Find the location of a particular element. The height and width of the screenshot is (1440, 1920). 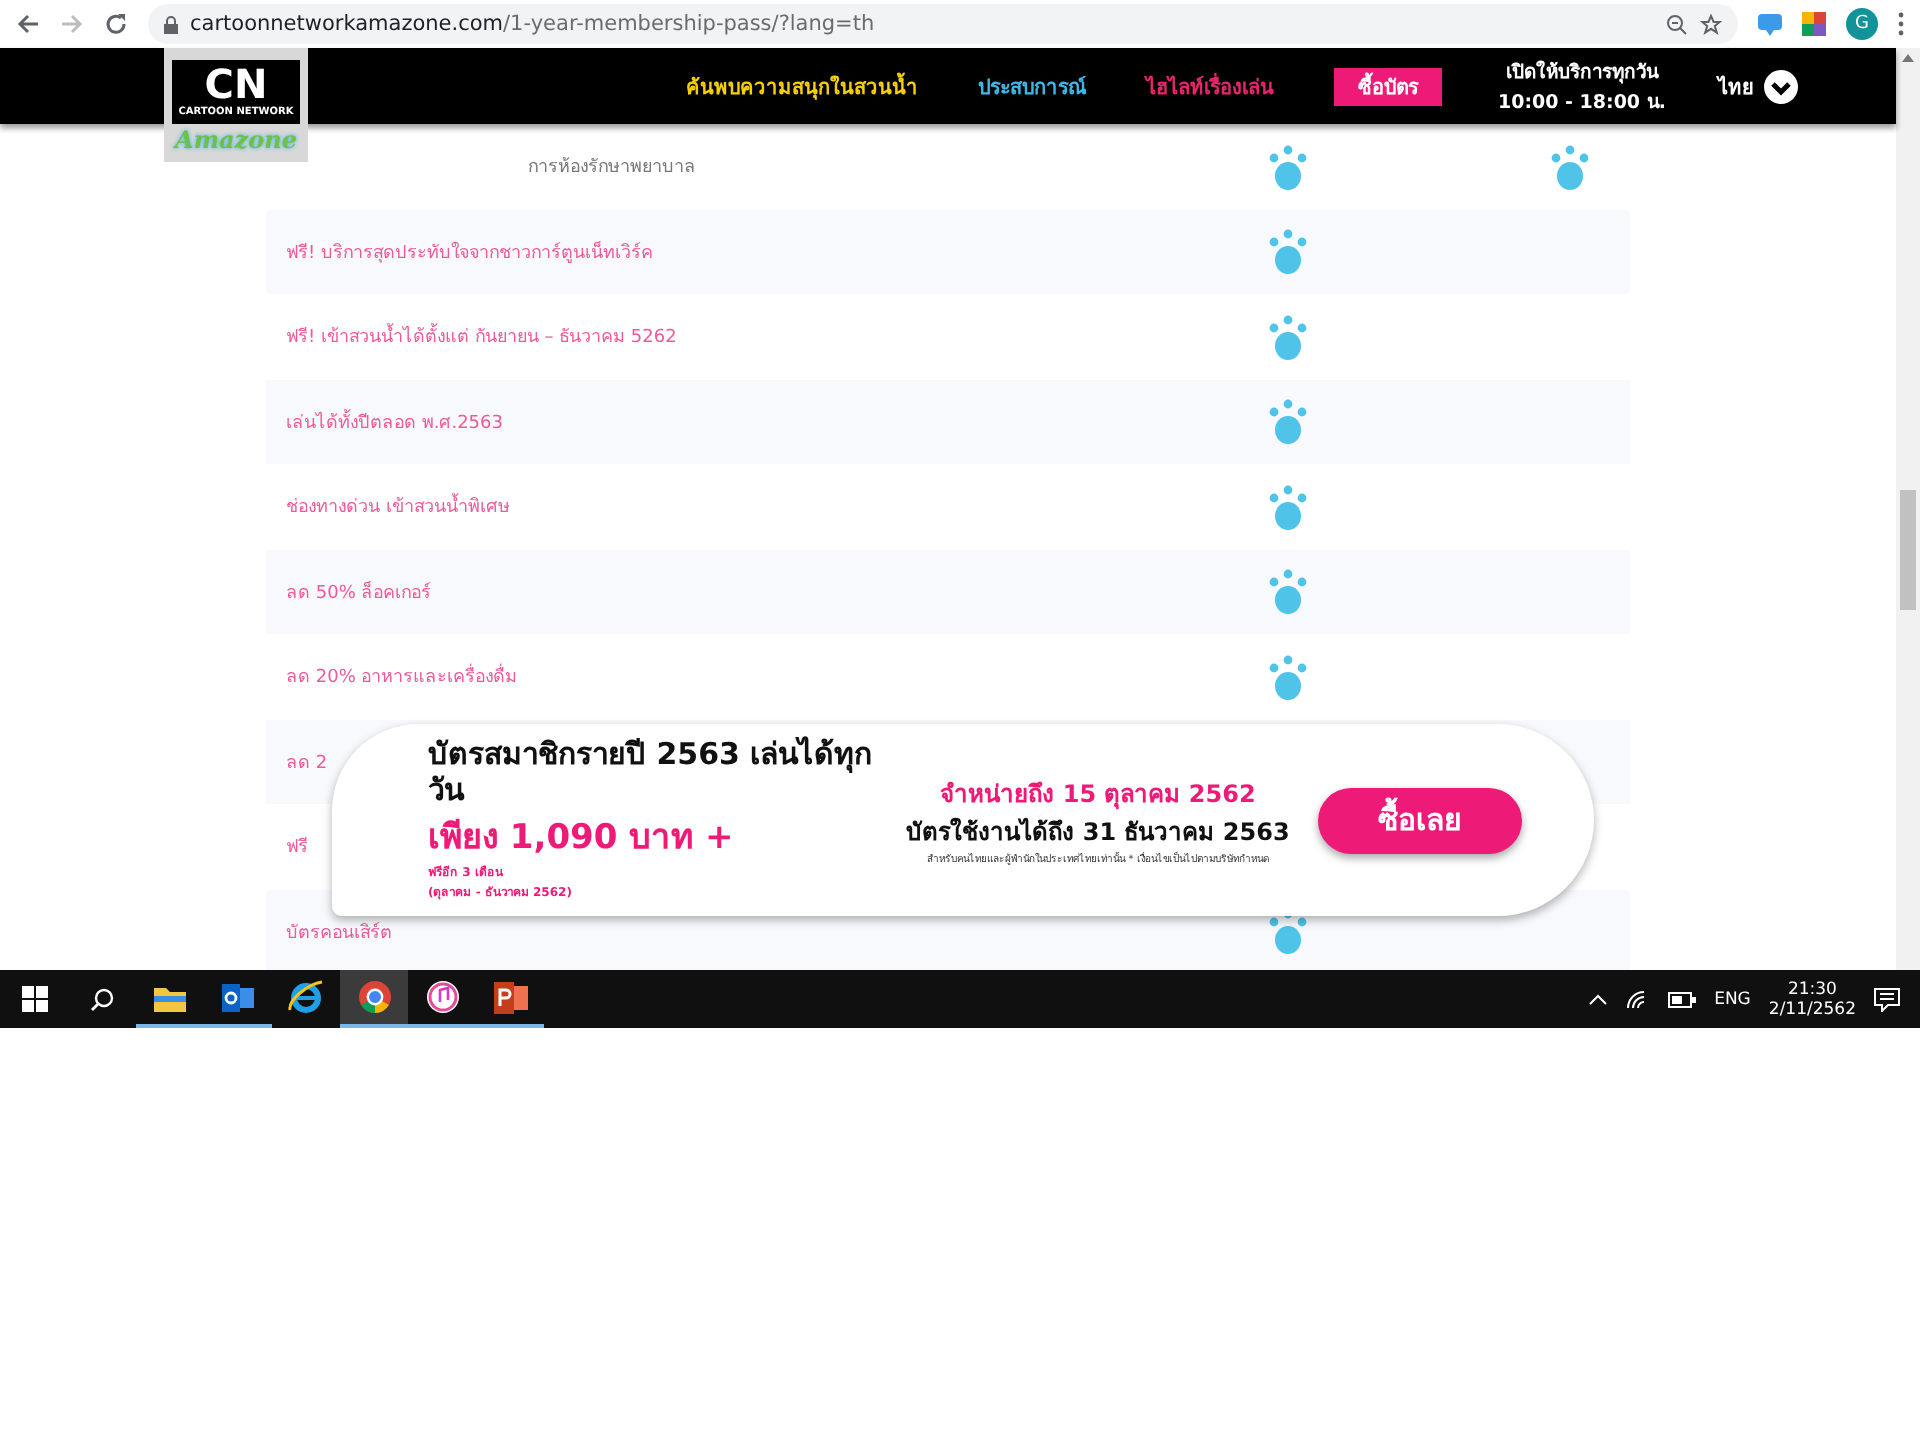

address-bar: cartoonnetworkamazone.com/1-year-membership-pass/?lang=th is located at coordinates (943, 24).